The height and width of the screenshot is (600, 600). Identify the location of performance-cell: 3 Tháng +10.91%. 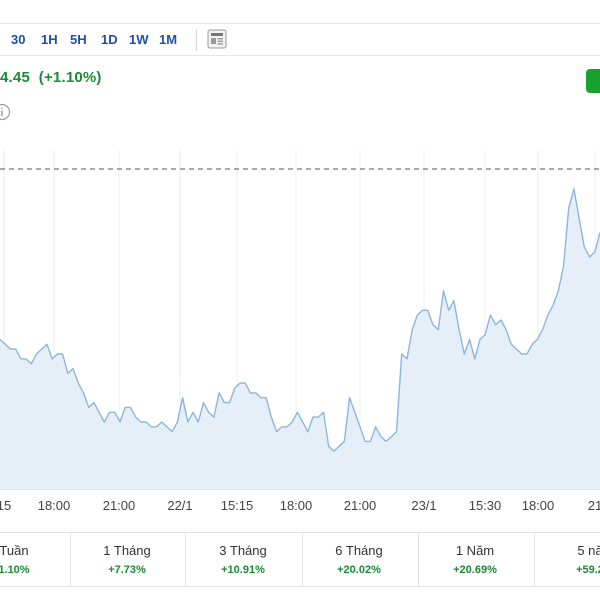
(243, 559).